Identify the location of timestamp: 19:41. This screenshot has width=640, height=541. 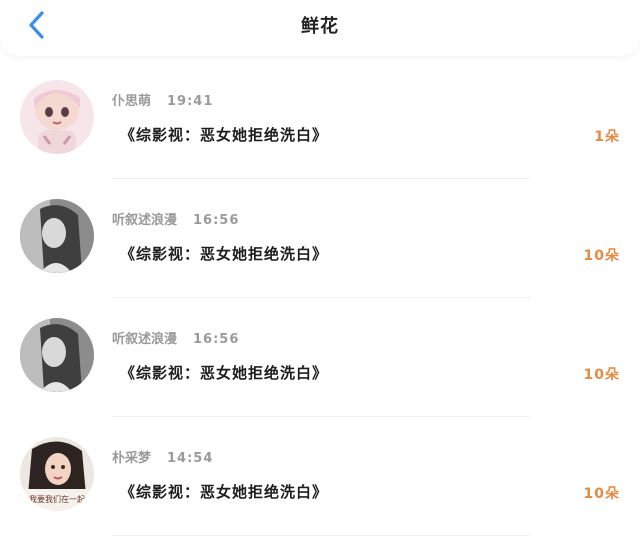
(190, 101).